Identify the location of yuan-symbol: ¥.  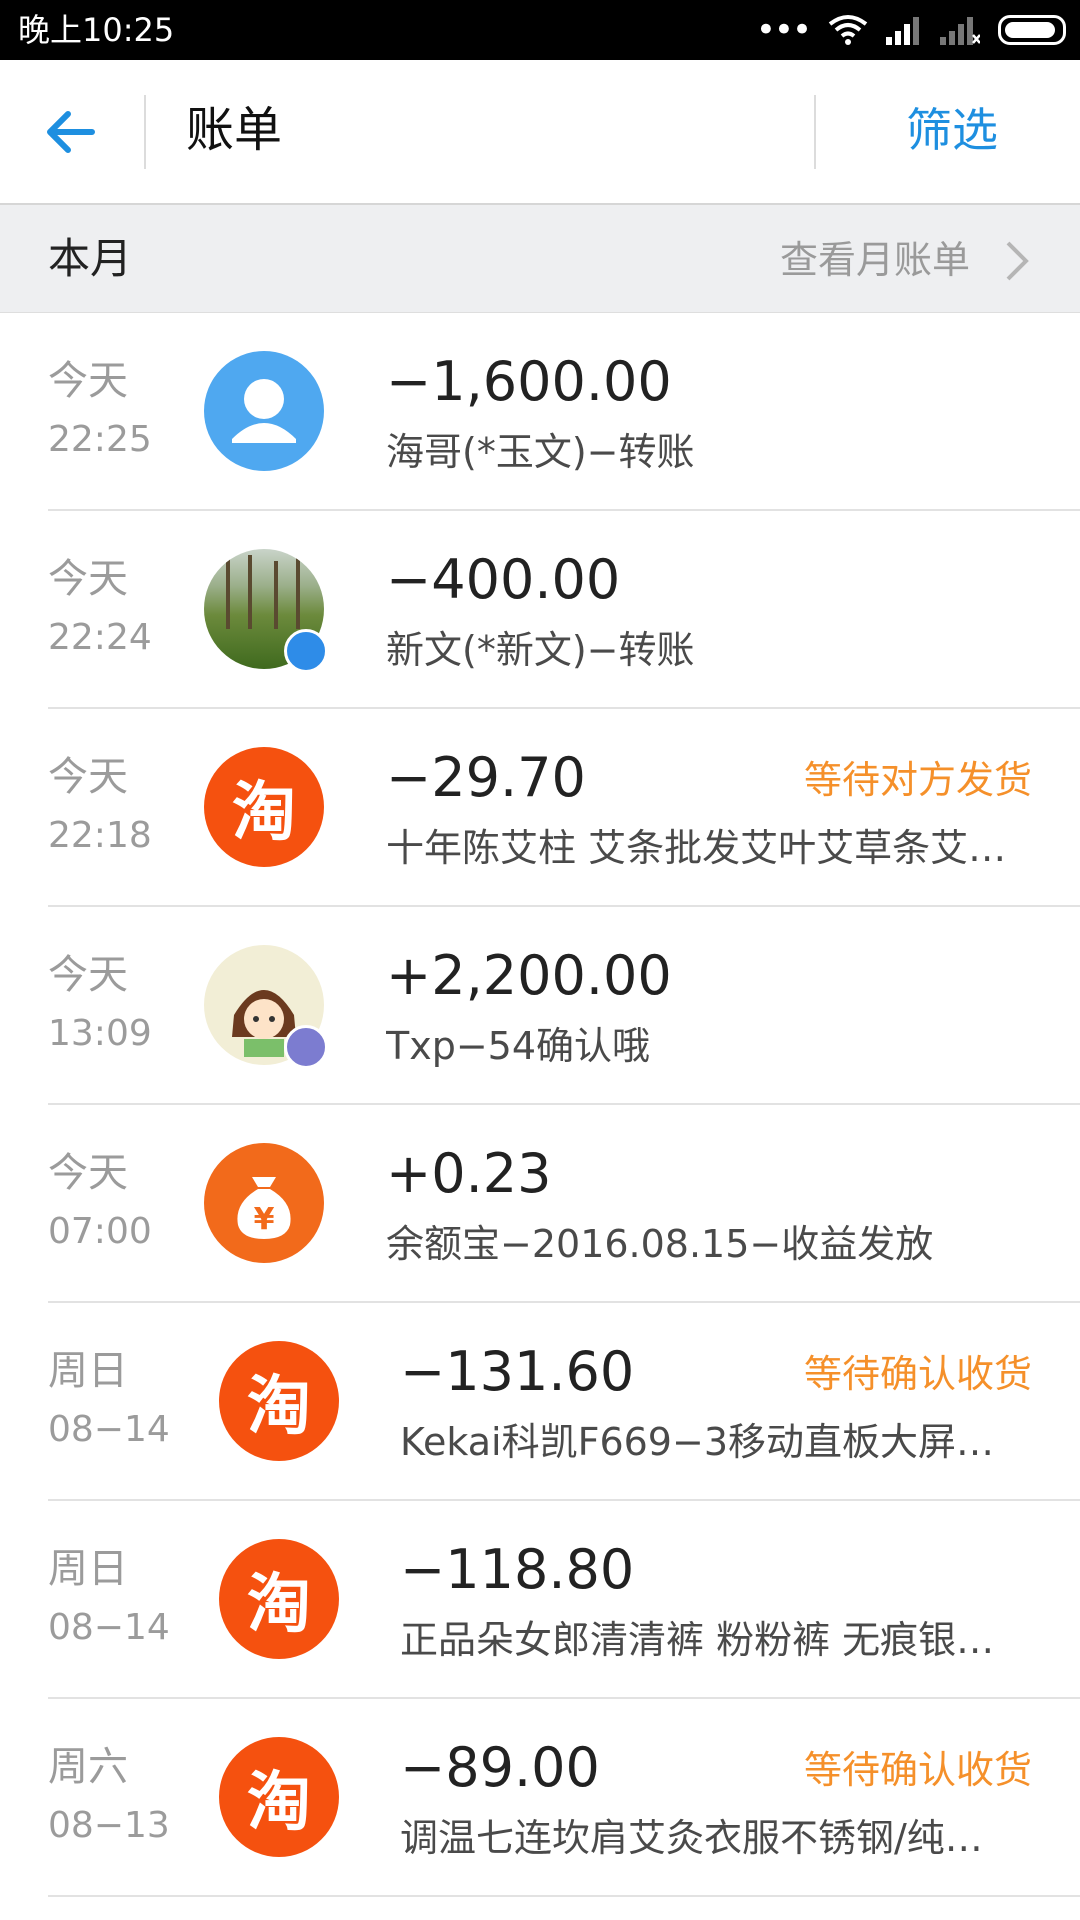
(264, 1219).